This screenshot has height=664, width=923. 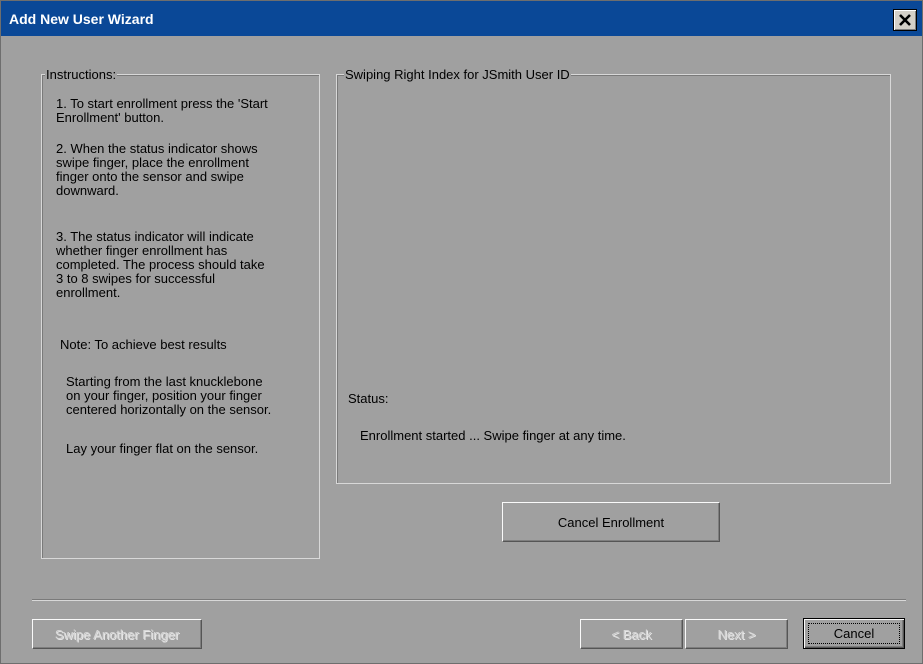 What do you see at coordinates (81, 74) in the screenshot?
I see `instructions-legend: Instructions:` at bounding box center [81, 74].